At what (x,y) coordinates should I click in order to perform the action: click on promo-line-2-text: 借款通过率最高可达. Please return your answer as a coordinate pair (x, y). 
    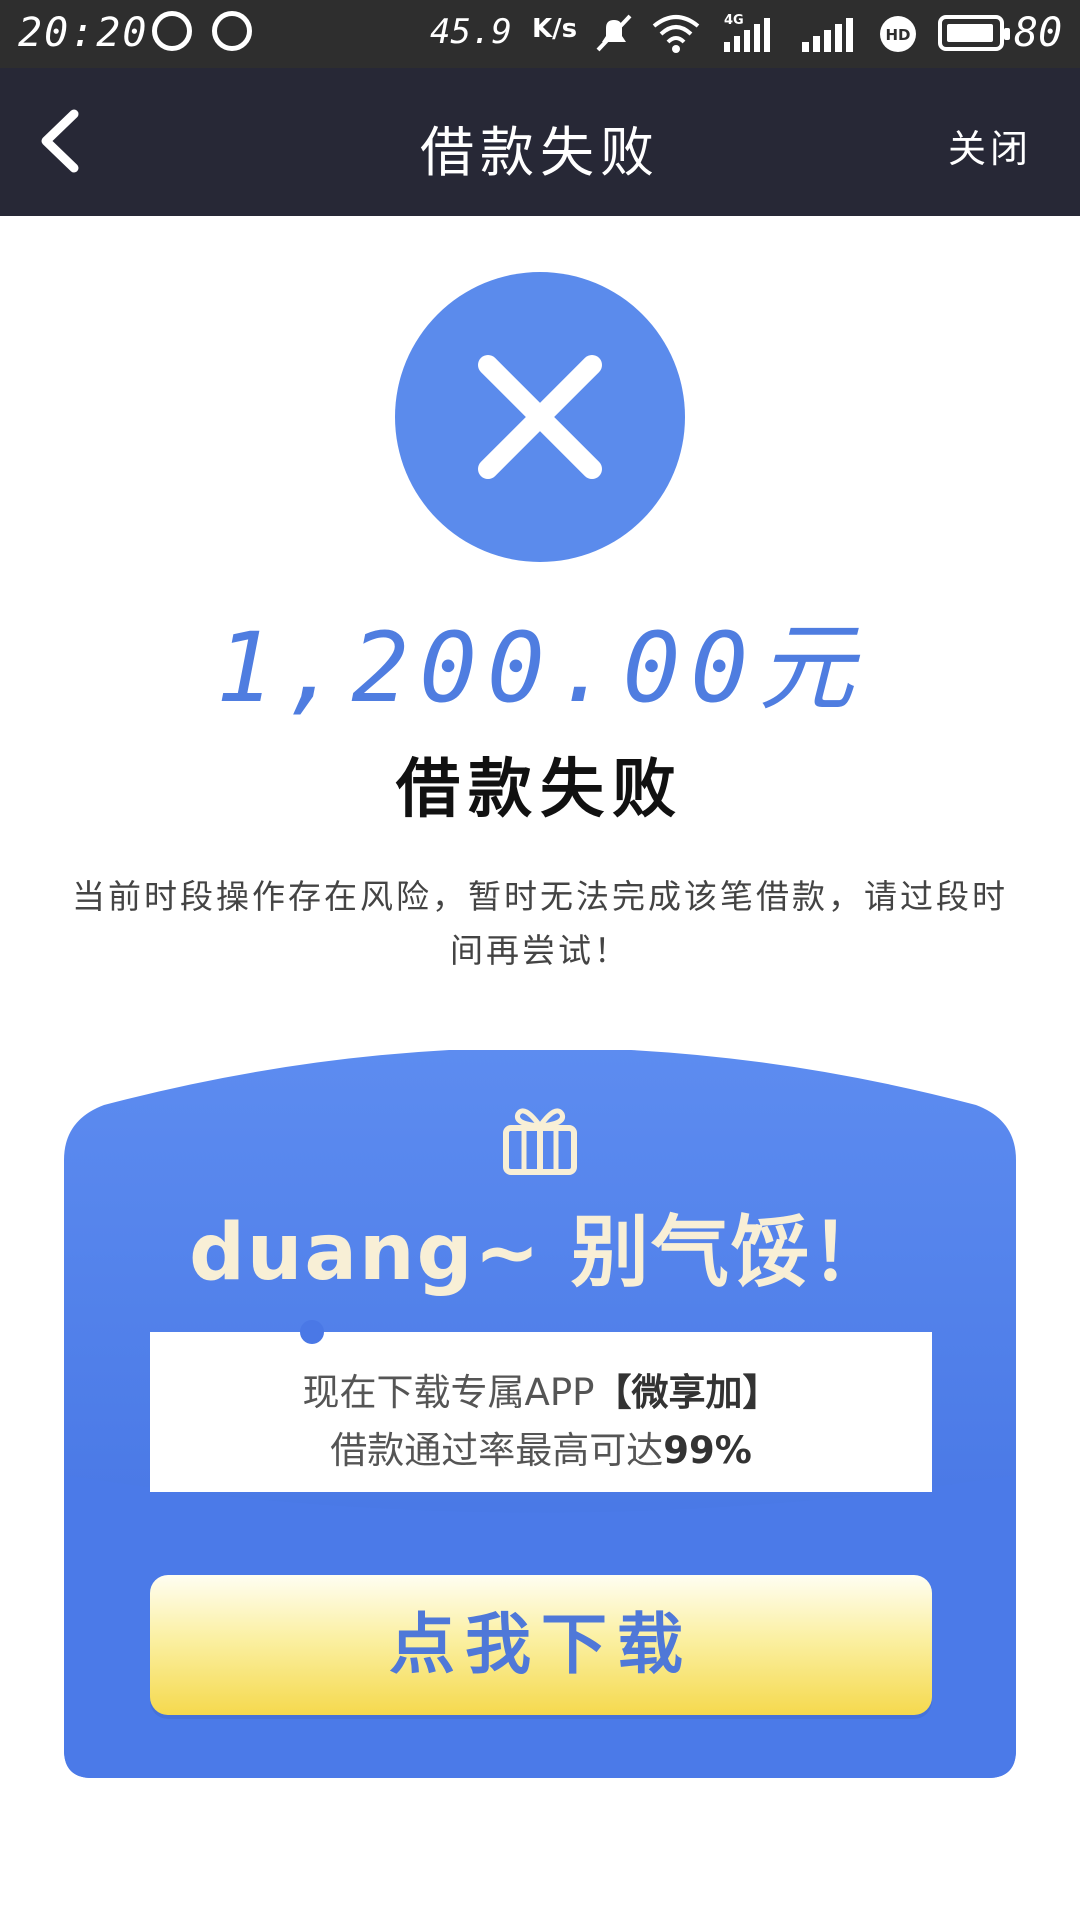
    Looking at the image, I should click on (497, 1450).